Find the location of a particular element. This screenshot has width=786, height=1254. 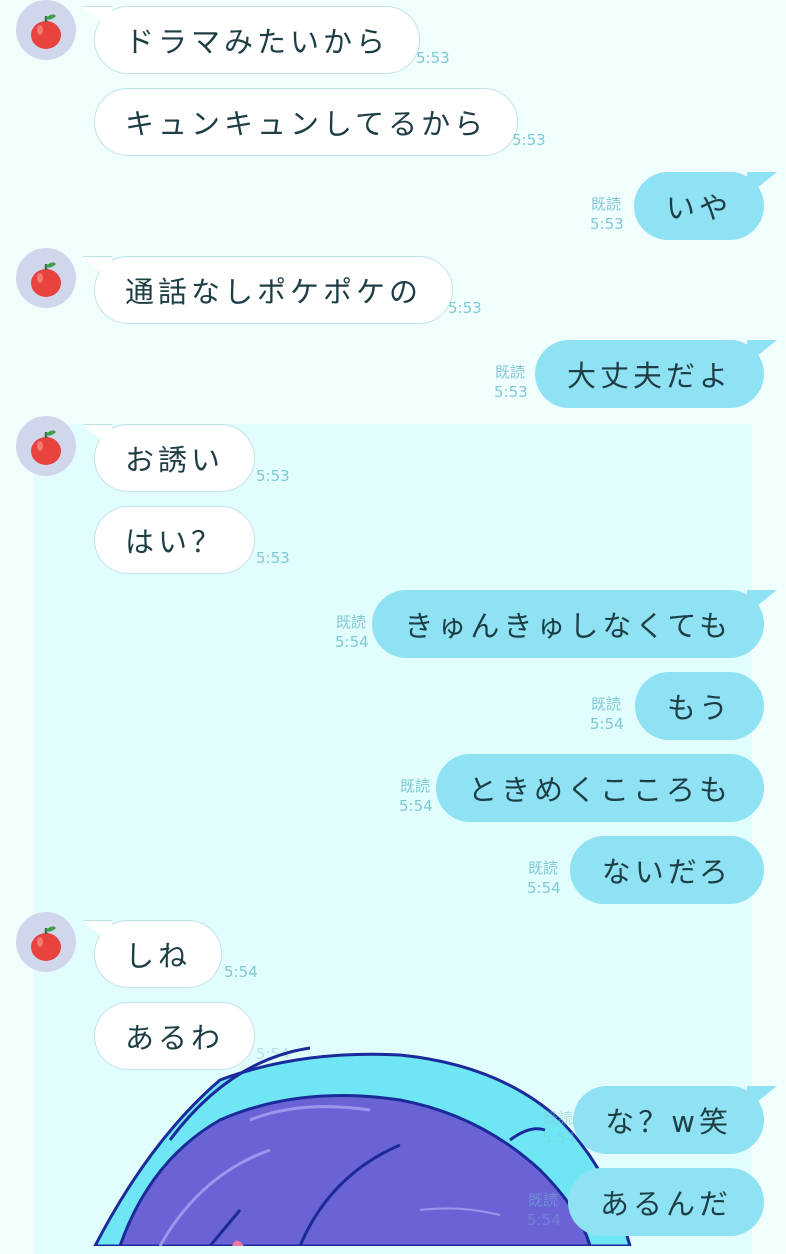

message-text: 大丈夫だよ is located at coordinates (649, 376).